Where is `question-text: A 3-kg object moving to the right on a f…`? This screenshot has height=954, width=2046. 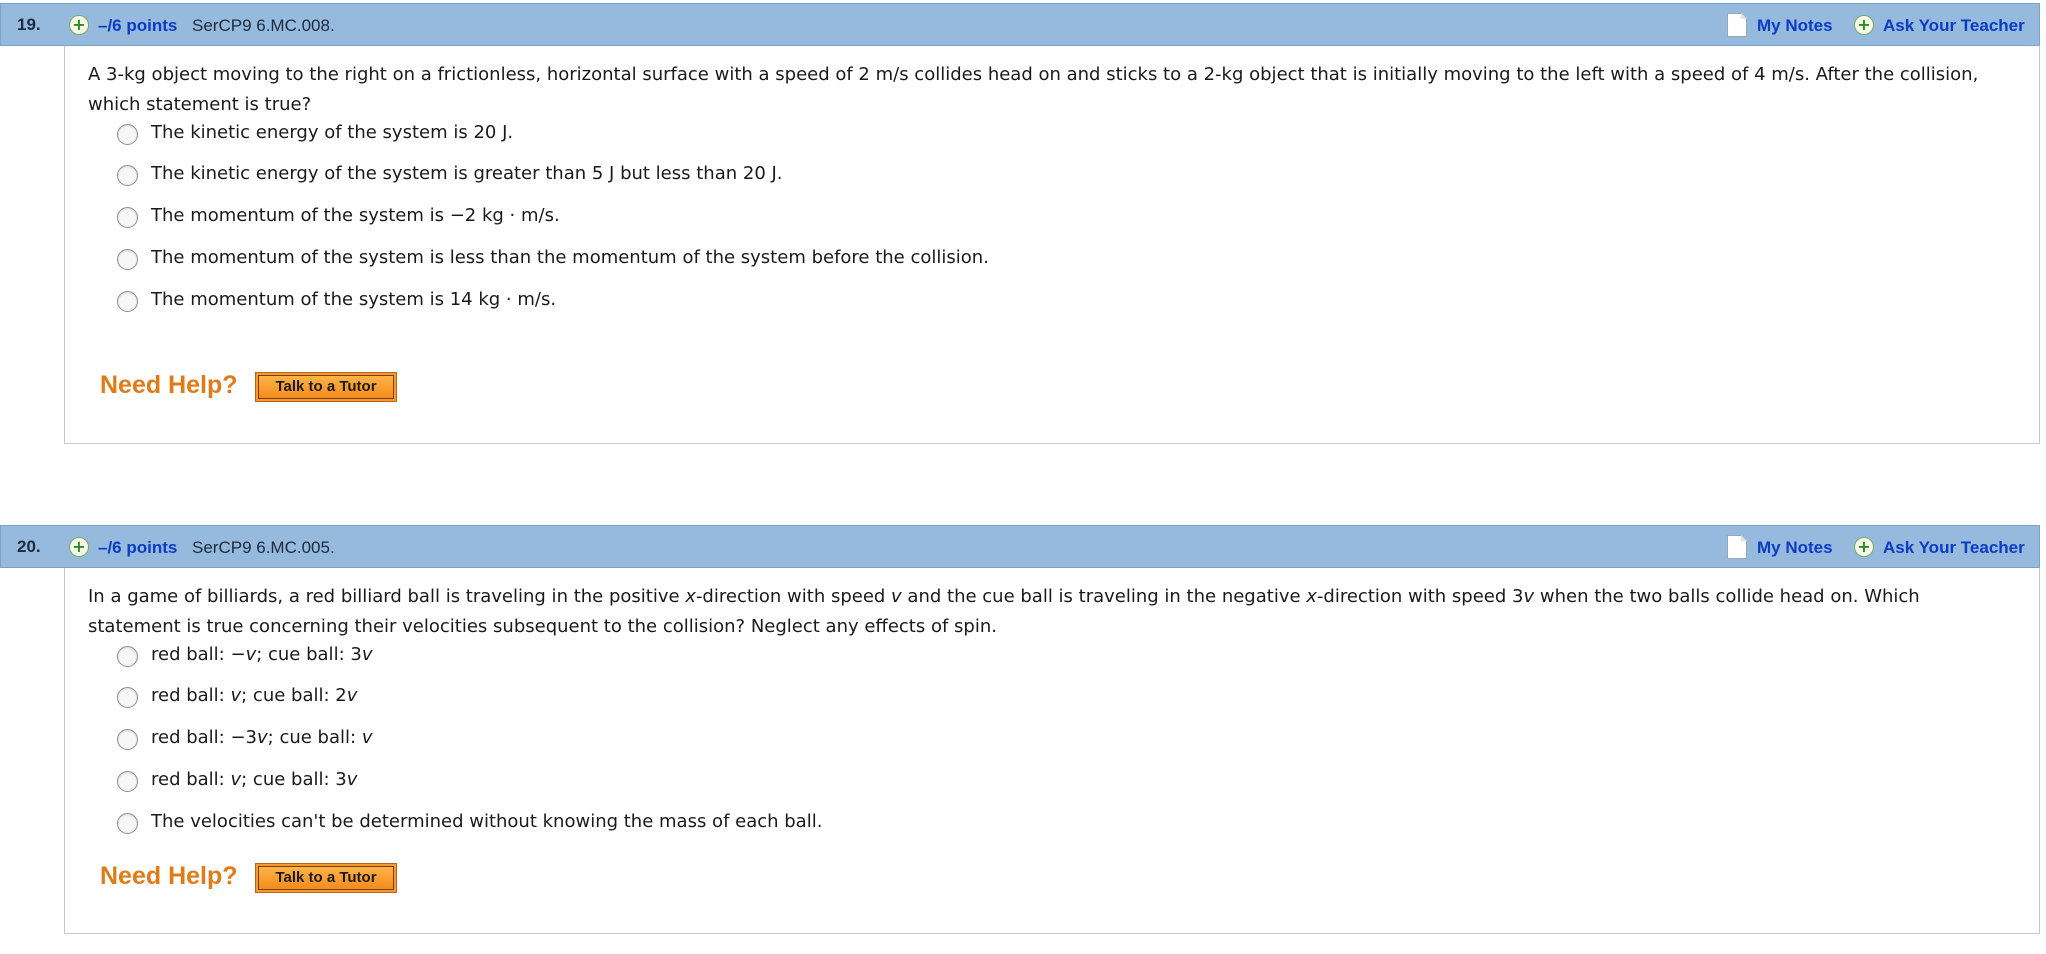
question-text: A 3-kg object moving to the right on a f… is located at coordinates (1033, 89).